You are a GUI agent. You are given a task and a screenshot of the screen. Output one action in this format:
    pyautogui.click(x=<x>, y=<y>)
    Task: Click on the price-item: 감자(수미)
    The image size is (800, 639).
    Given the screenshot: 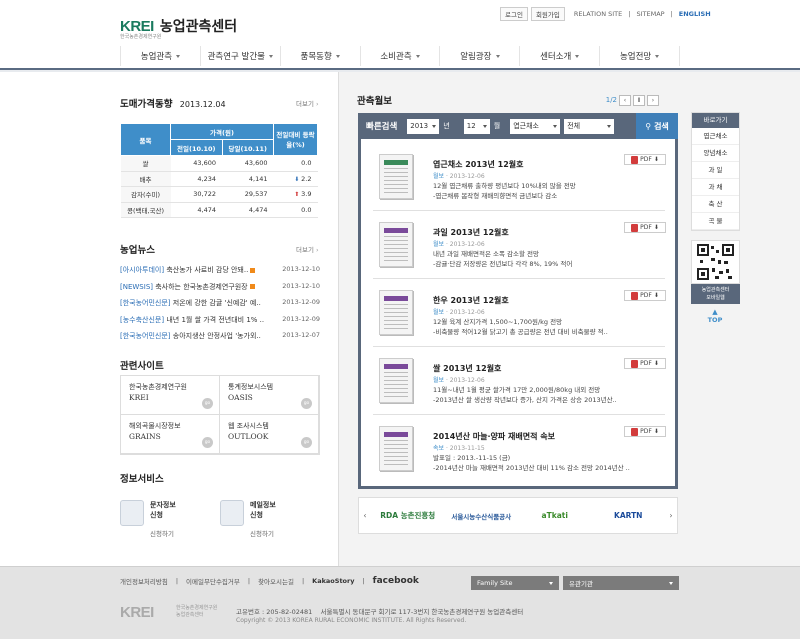 What is the action you would take?
    pyautogui.click(x=145, y=194)
    